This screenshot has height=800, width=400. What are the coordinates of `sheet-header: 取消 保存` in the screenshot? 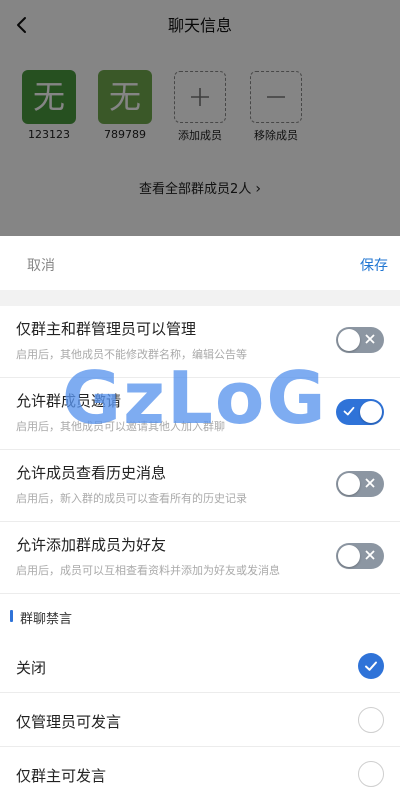 It's located at (200, 263).